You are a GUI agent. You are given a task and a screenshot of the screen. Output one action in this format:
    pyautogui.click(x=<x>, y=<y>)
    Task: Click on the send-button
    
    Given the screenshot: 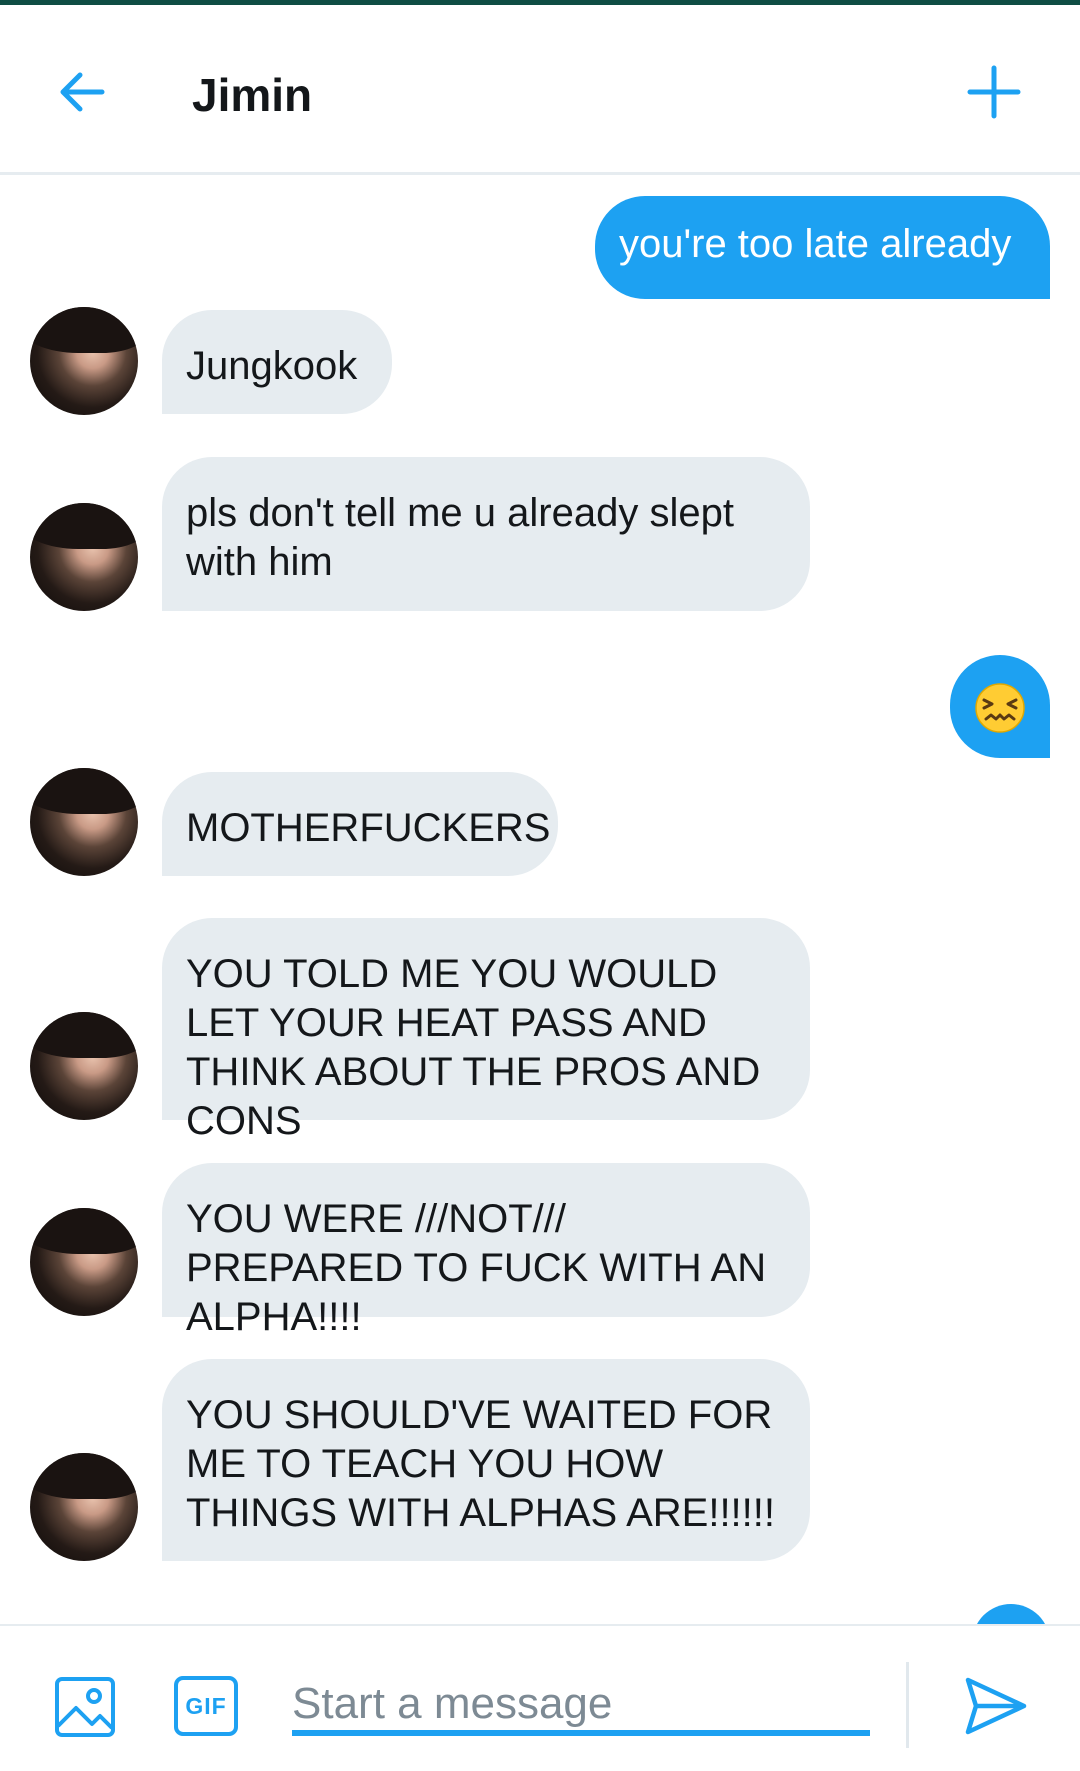 What is the action you would take?
    pyautogui.click(x=996, y=1706)
    